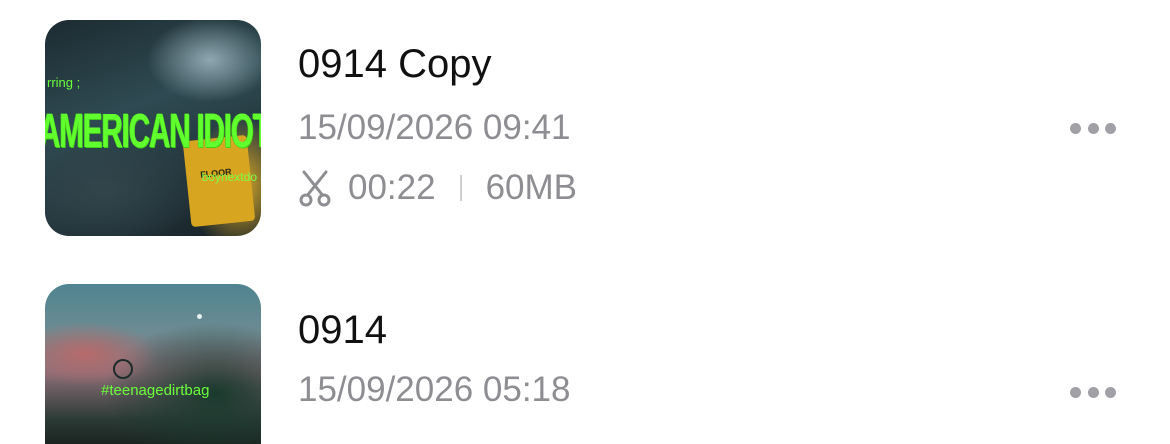 The image size is (1170, 444). I want to click on recording-size: 60MB, so click(531, 187).